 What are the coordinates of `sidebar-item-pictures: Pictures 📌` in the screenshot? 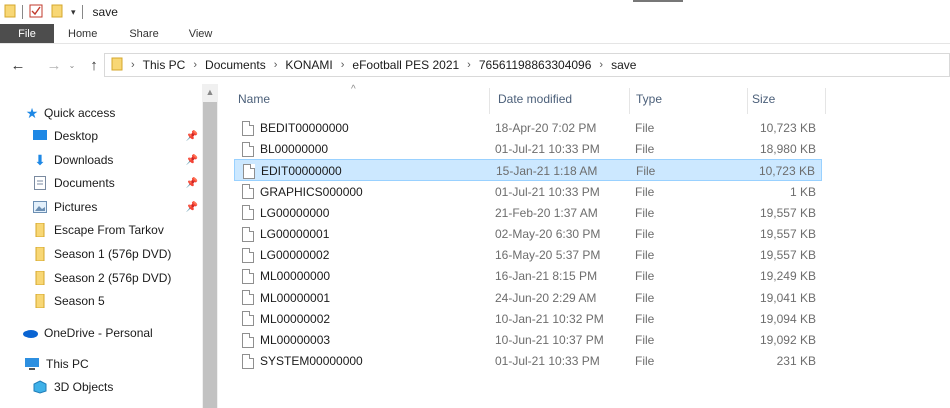 It's located at (117, 207).